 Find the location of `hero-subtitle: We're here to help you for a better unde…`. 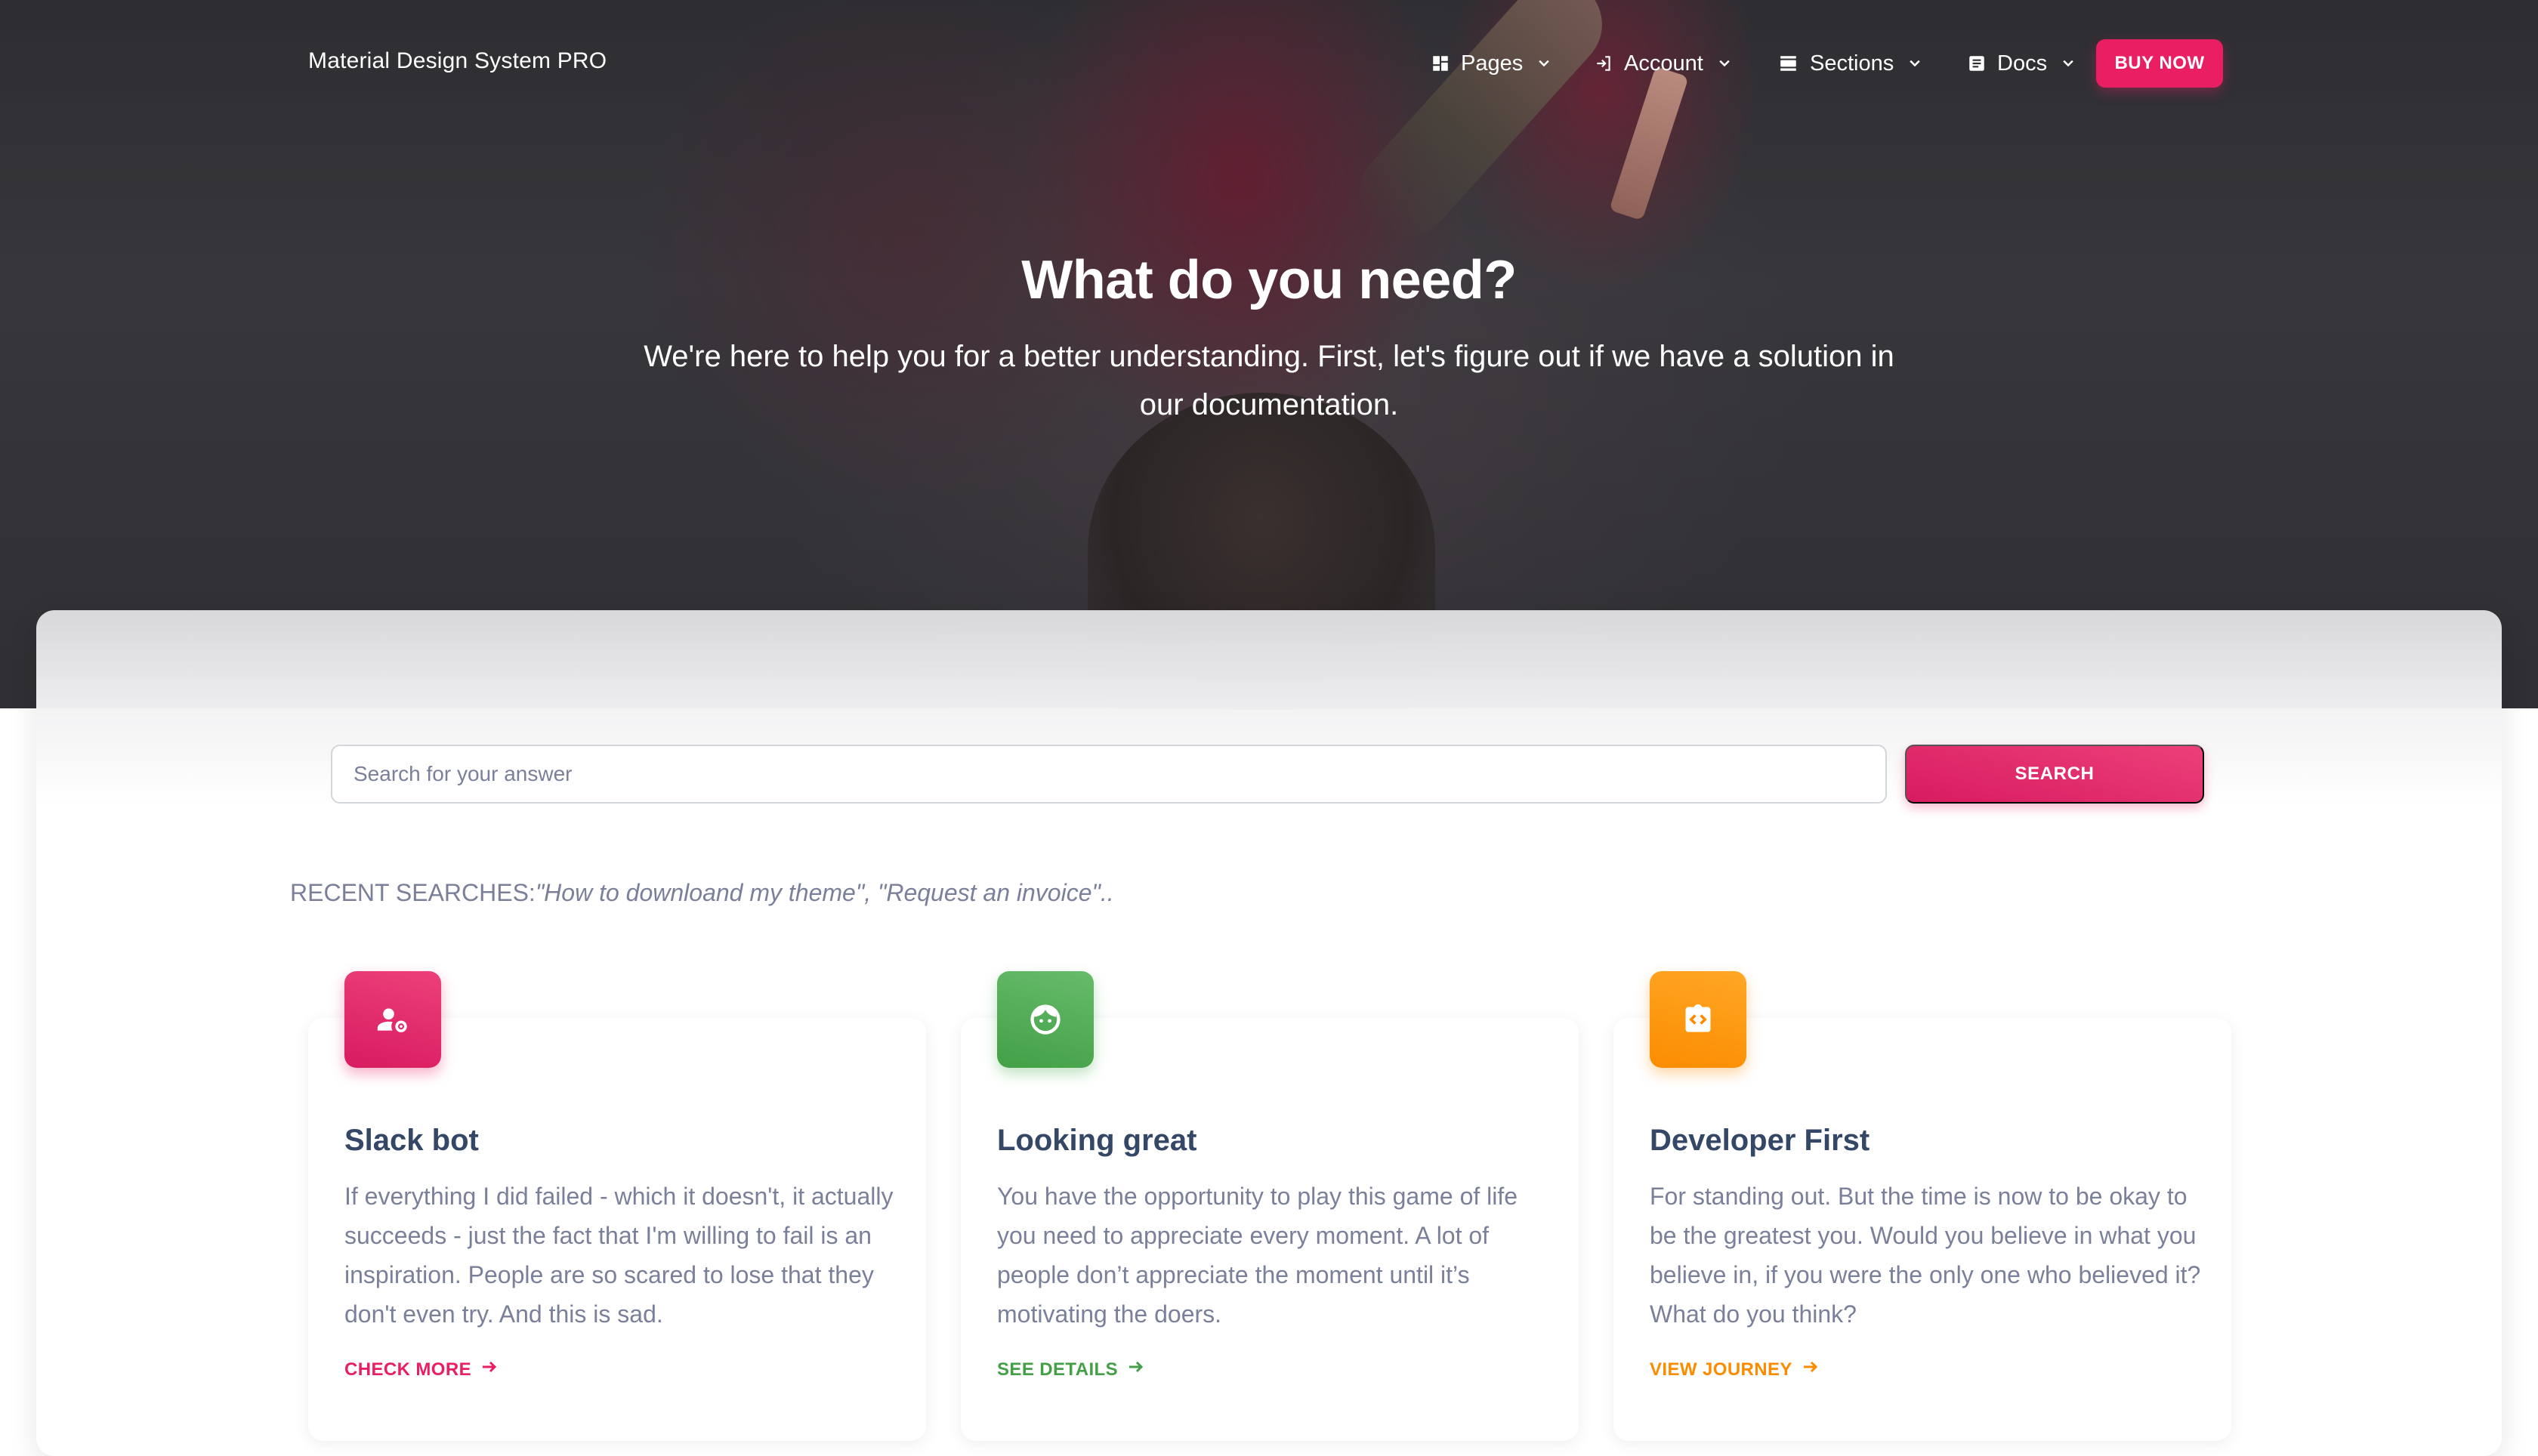

hero-subtitle: We're here to help you for a better unde… is located at coordinates (1269, 380).